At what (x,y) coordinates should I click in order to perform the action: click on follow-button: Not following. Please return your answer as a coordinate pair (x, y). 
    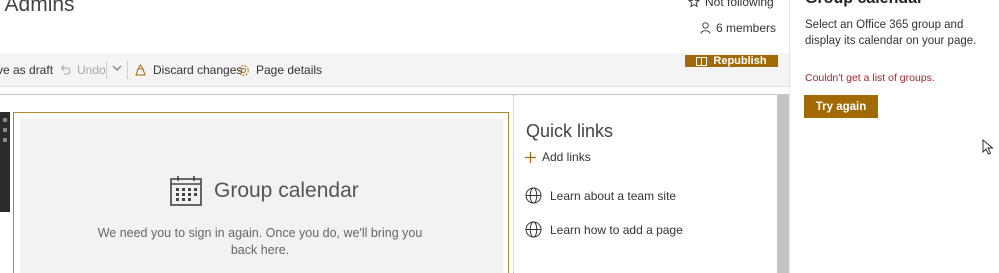
    Looking at the image, I should click on (731, 4).